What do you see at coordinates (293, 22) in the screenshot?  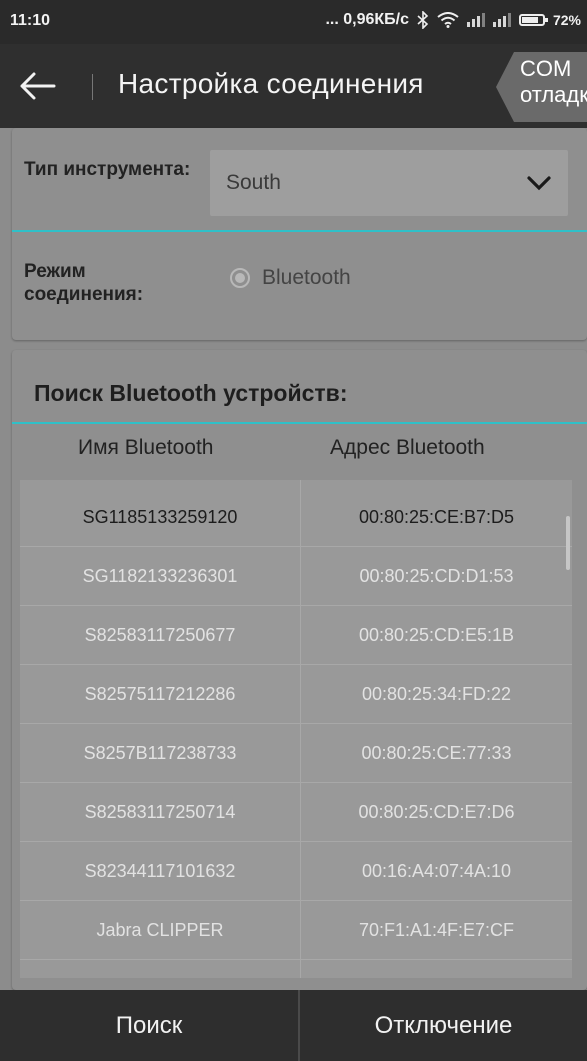 I see `status-bar: 11:10 ... 0,96КБ/с 72%` at bounding box center [293, 22].